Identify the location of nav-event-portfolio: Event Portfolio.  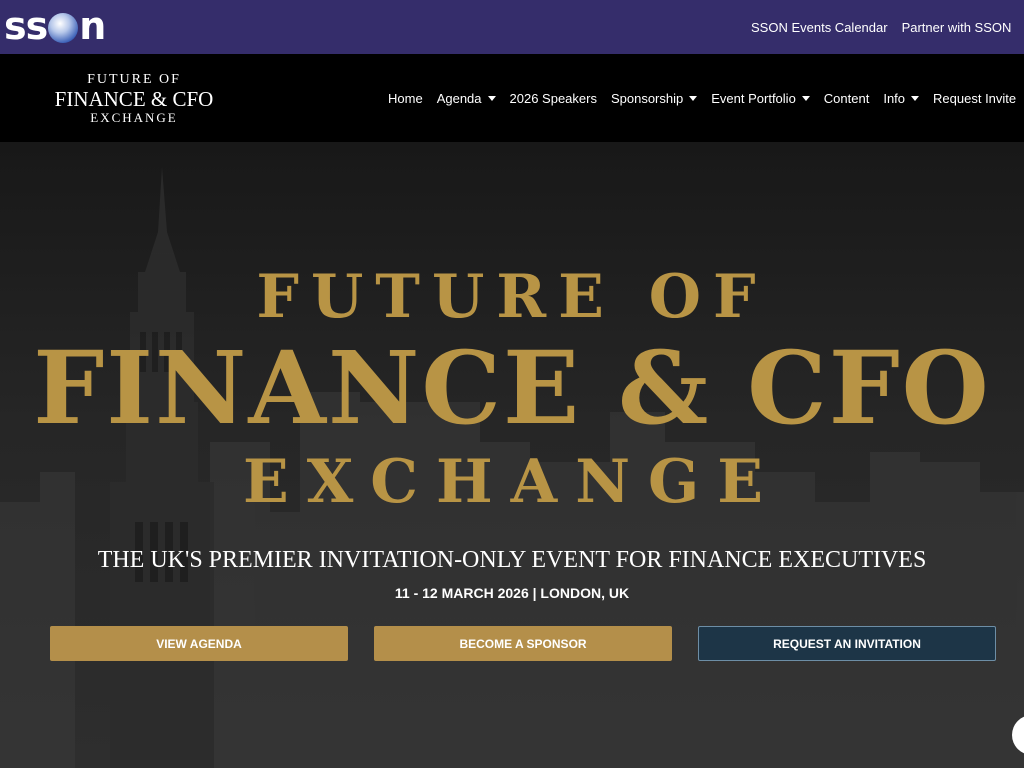
(760, 98).